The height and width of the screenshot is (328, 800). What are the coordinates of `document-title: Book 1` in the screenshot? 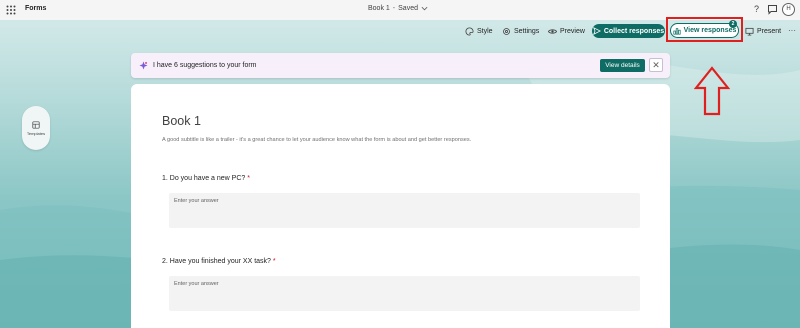 It's located at (379, 8).